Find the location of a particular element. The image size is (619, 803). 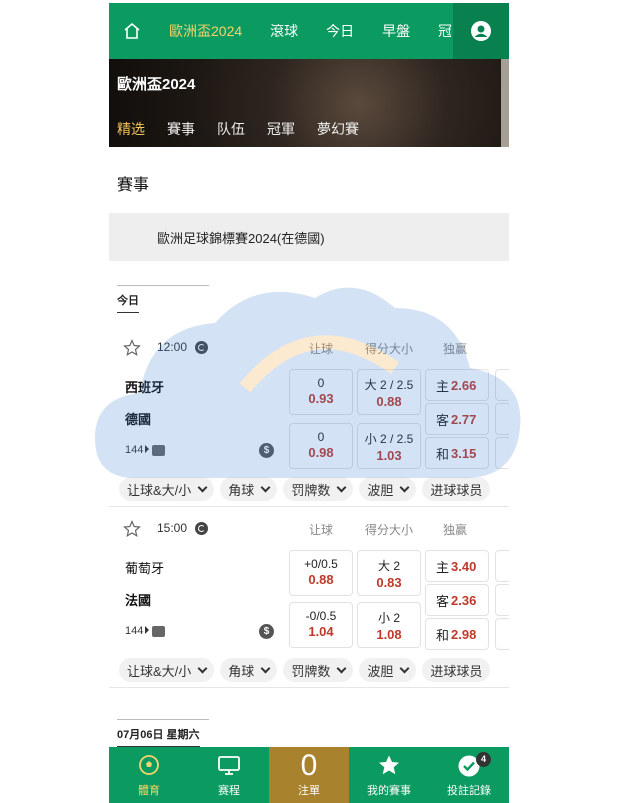

nav-schedule: 赛程 is located at coordinates (229, 775).